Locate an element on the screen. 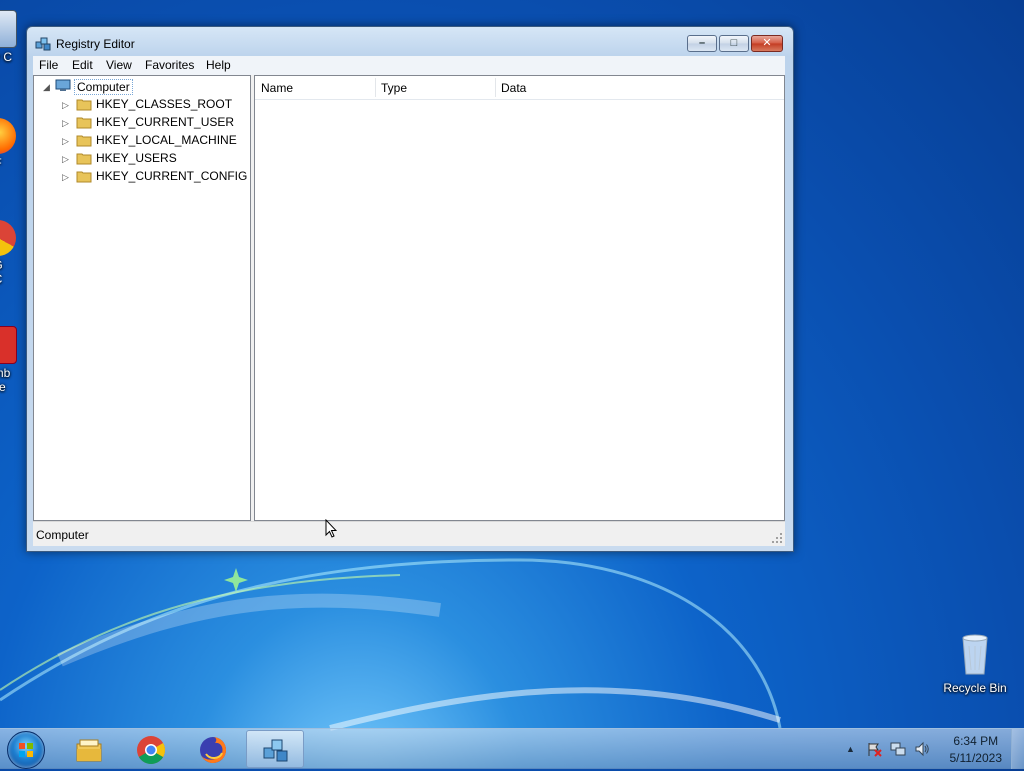  menu-help: Help is located at coordinates (218, 65).